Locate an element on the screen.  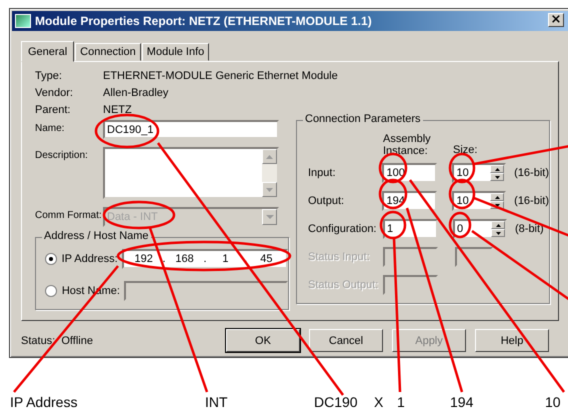
annotation-label: 1 is located at coordinates (401, 402).